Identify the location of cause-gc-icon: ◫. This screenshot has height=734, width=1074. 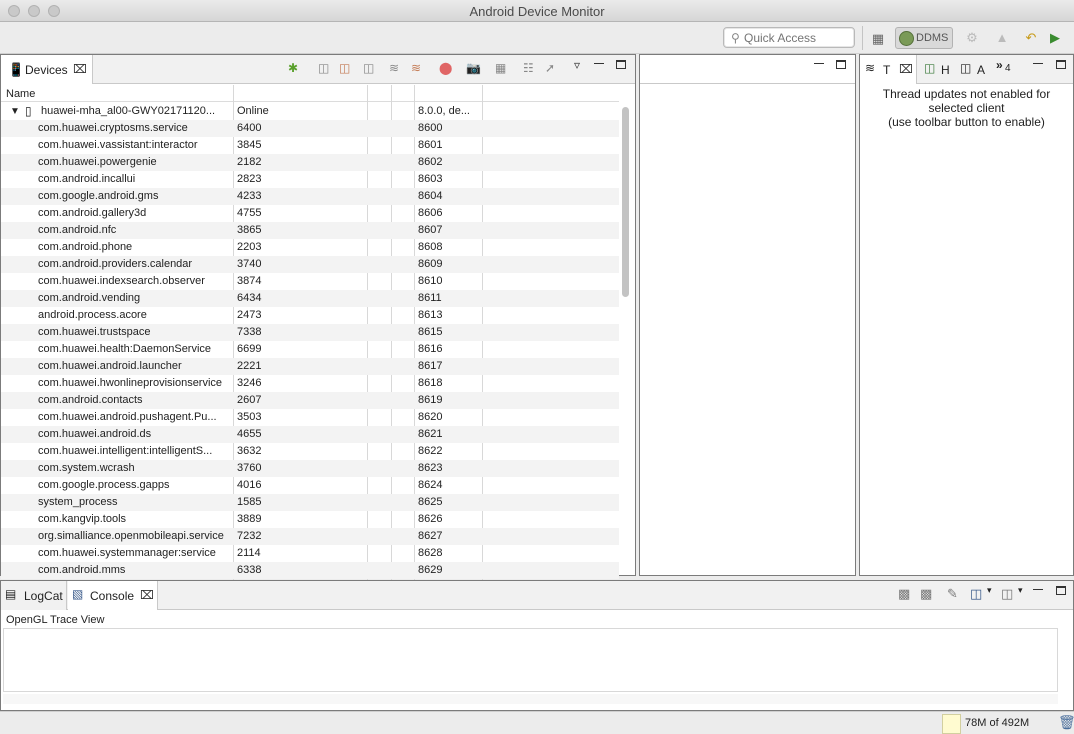
(368, 68).